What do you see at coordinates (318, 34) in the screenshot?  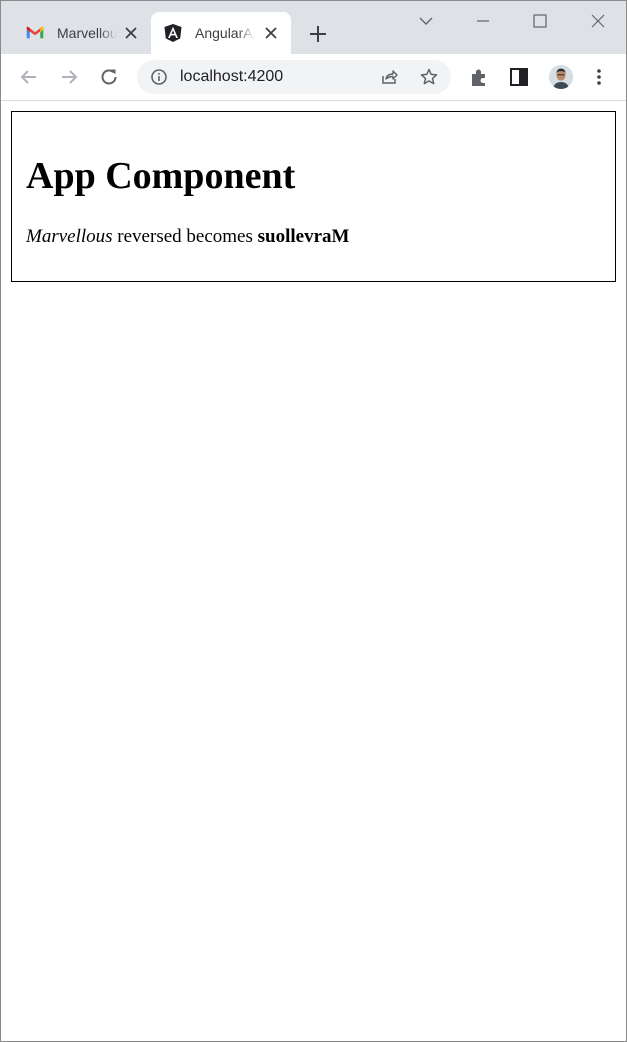 I see `new-tab-icon` at bounding box center [318, 34].